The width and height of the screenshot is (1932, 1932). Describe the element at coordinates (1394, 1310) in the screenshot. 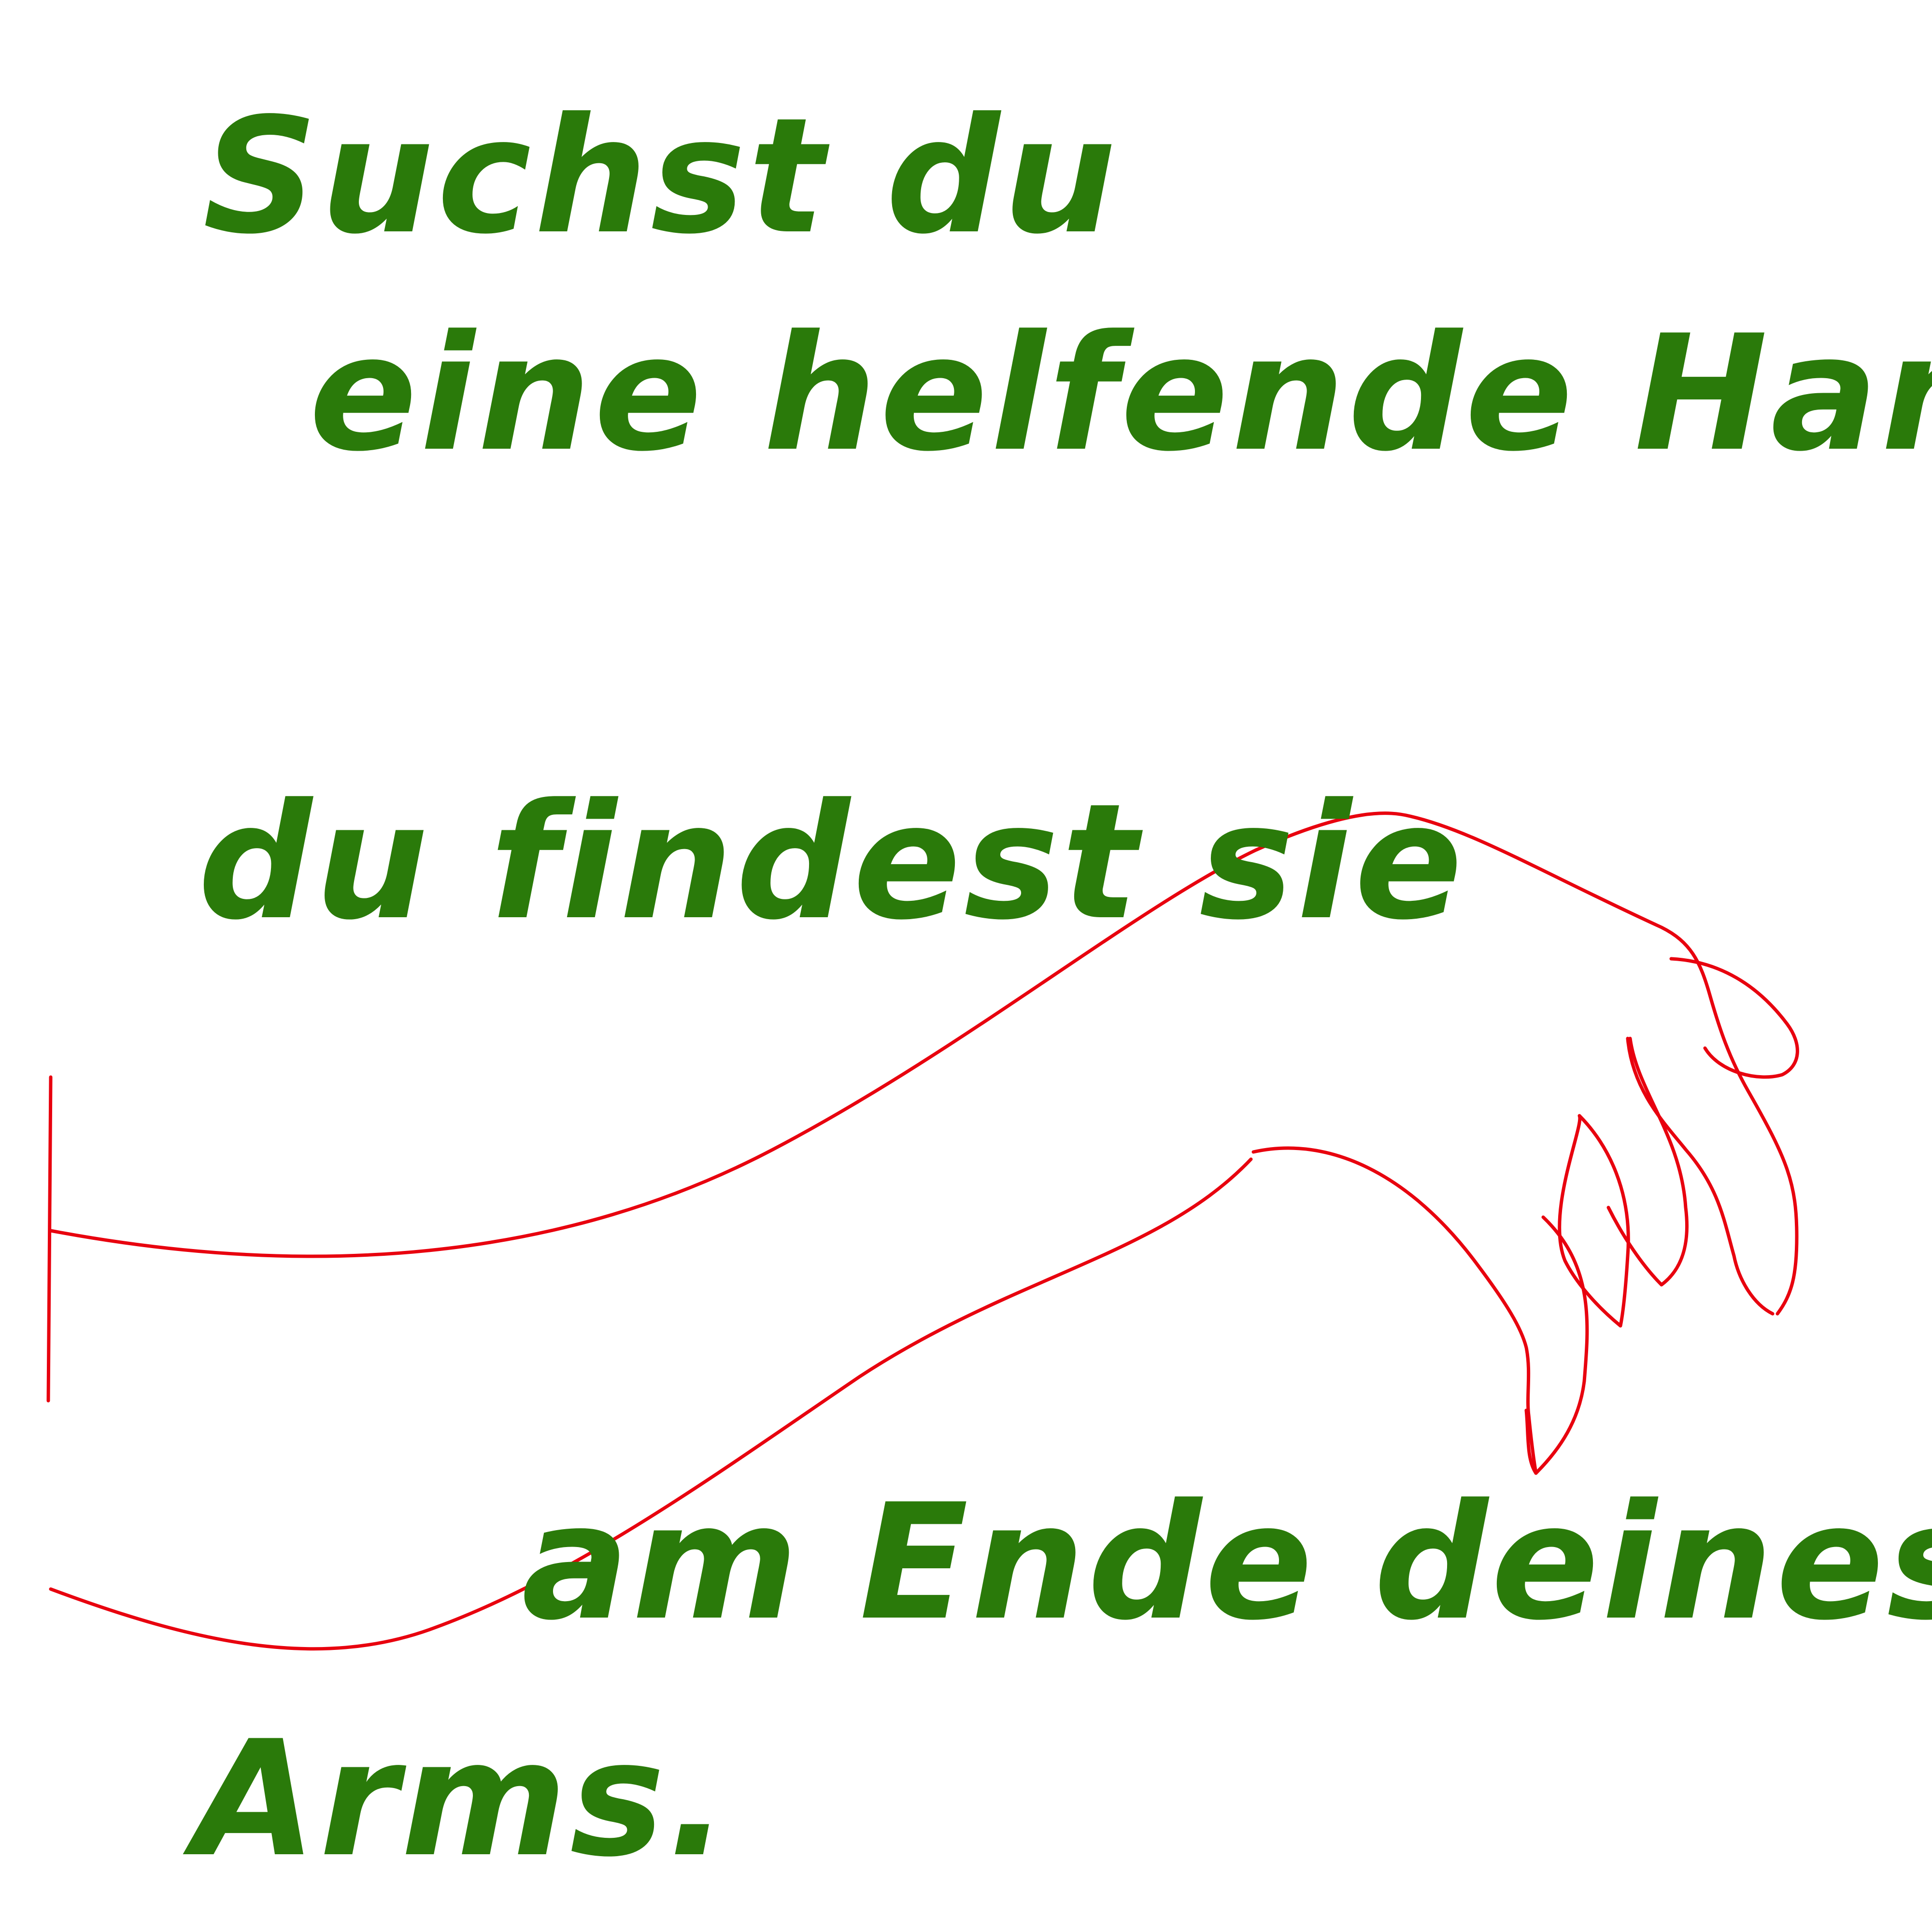

I see `arm-wrist-underside-outline` at that location.